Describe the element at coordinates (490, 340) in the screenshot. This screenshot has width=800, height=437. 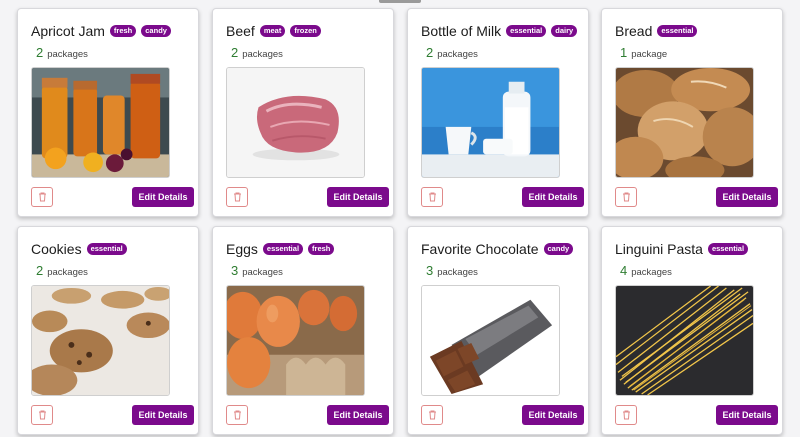
I see `product-image-chocolate` at that location.